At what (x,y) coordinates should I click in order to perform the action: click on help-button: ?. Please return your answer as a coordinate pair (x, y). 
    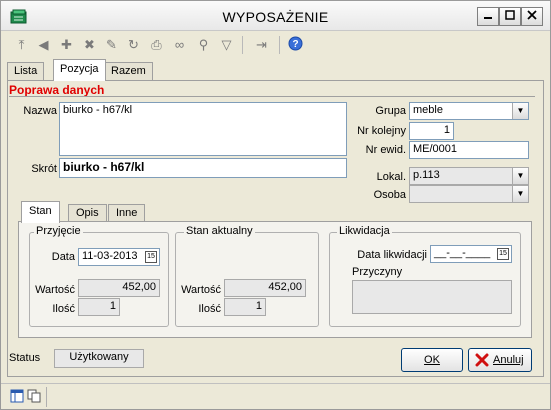
    Looking at the image, I should click on (295, 44).